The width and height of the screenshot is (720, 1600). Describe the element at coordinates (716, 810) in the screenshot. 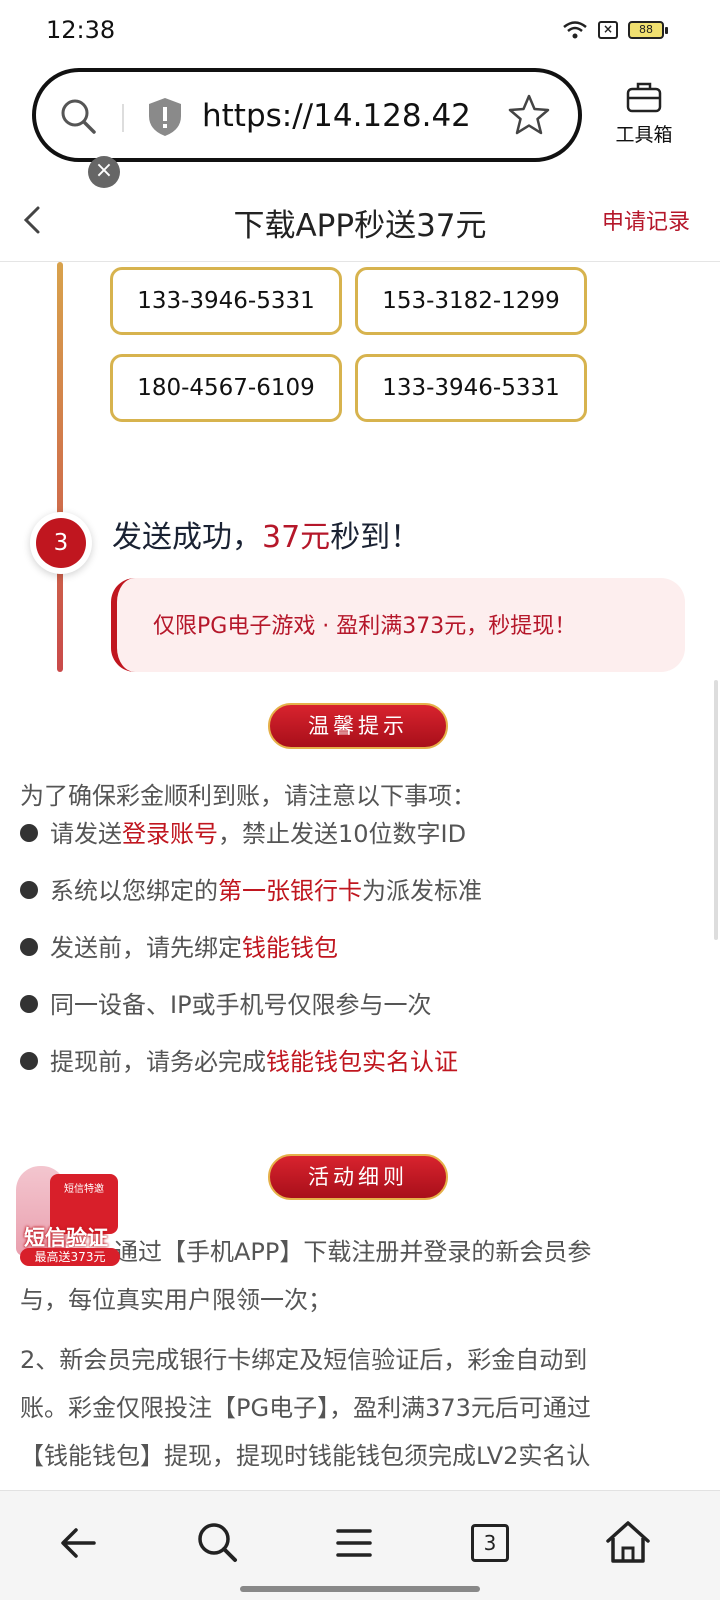

I see `scrollbar` at that location.